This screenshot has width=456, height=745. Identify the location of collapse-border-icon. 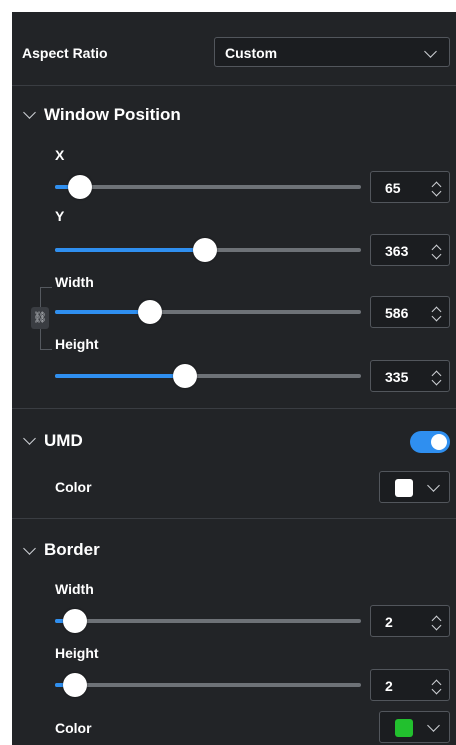
(29, 548).